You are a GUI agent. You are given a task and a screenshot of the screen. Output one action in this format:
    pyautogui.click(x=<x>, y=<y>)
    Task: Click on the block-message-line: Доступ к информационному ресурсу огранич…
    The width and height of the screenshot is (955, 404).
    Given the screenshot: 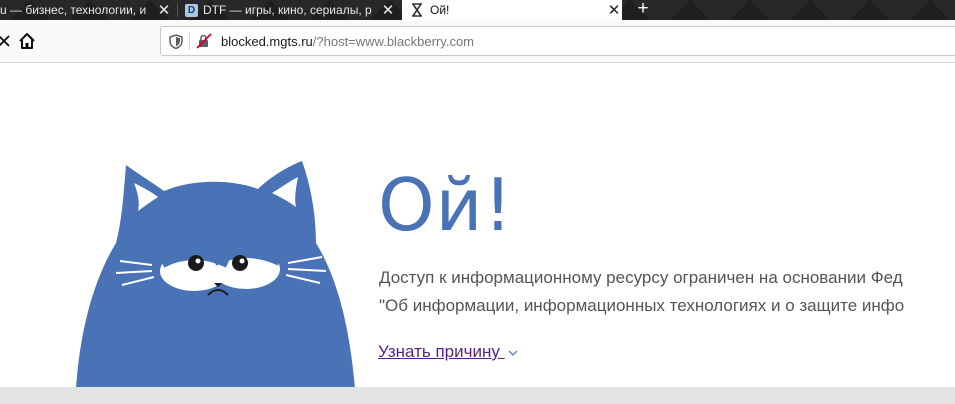 What is the action you would take?
    pyautogui.click(x=641, y=277)
    